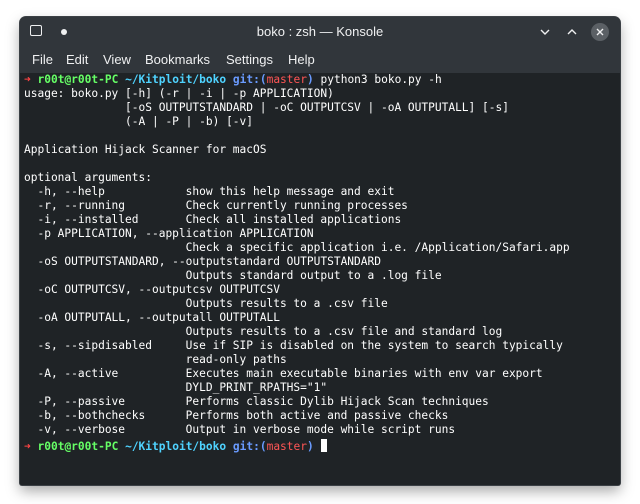  What do you see at coordinates (249, 59) in the screenshot?
I see `menu-settings: Settings` at bounding box center [249, 59].